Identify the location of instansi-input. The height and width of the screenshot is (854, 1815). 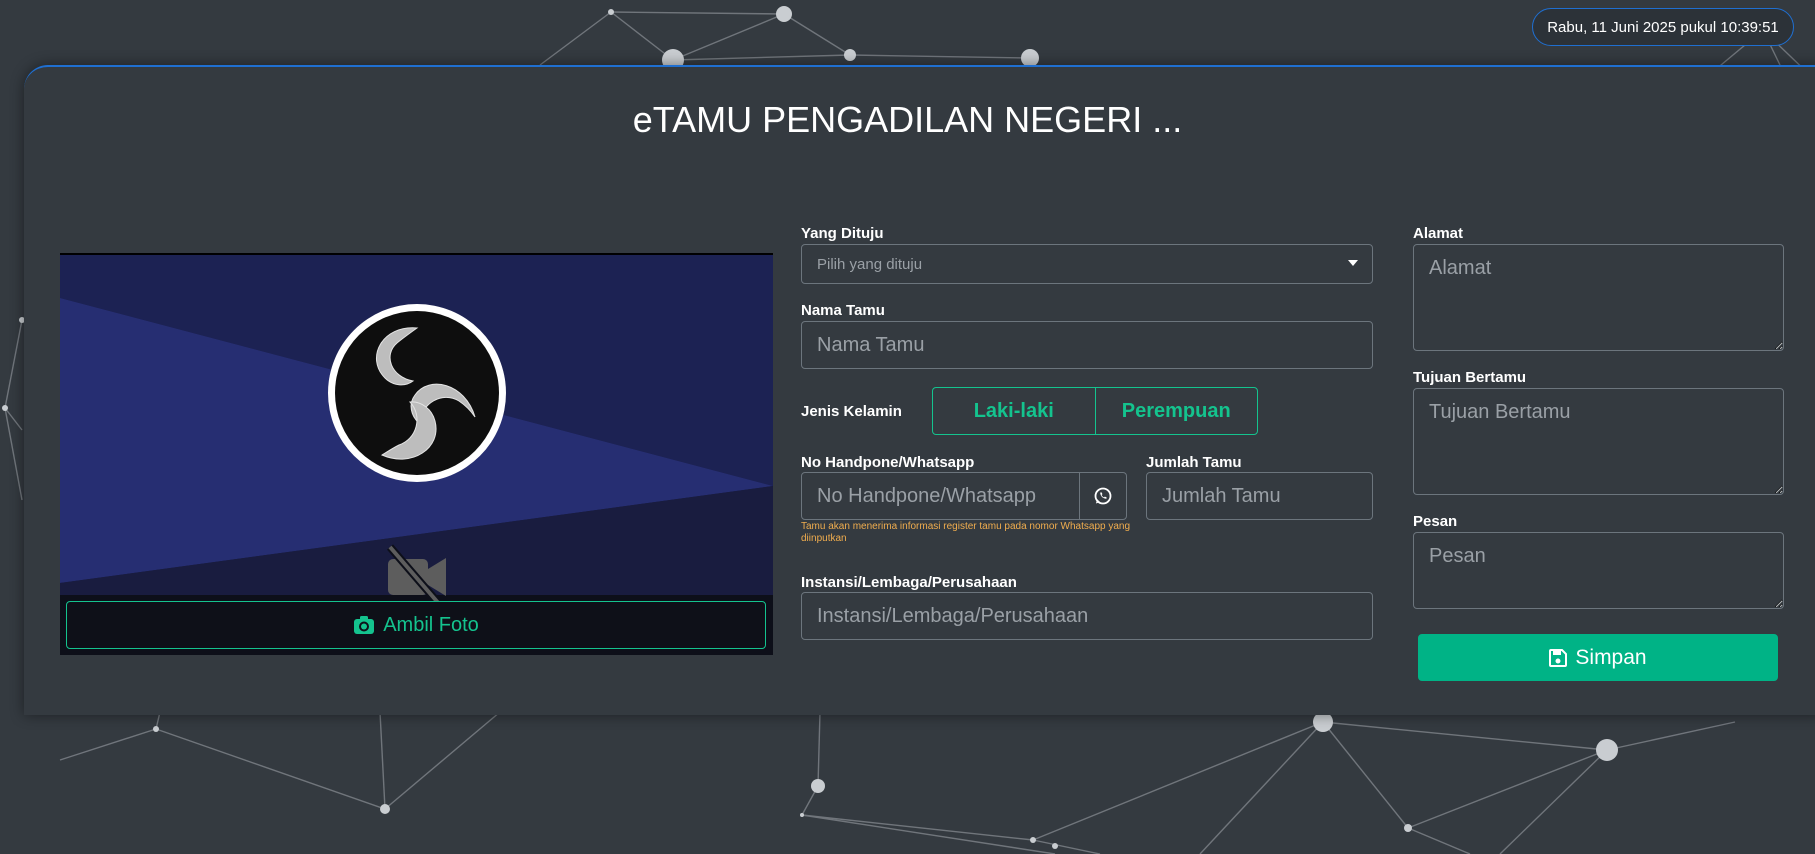
(1087, 616).